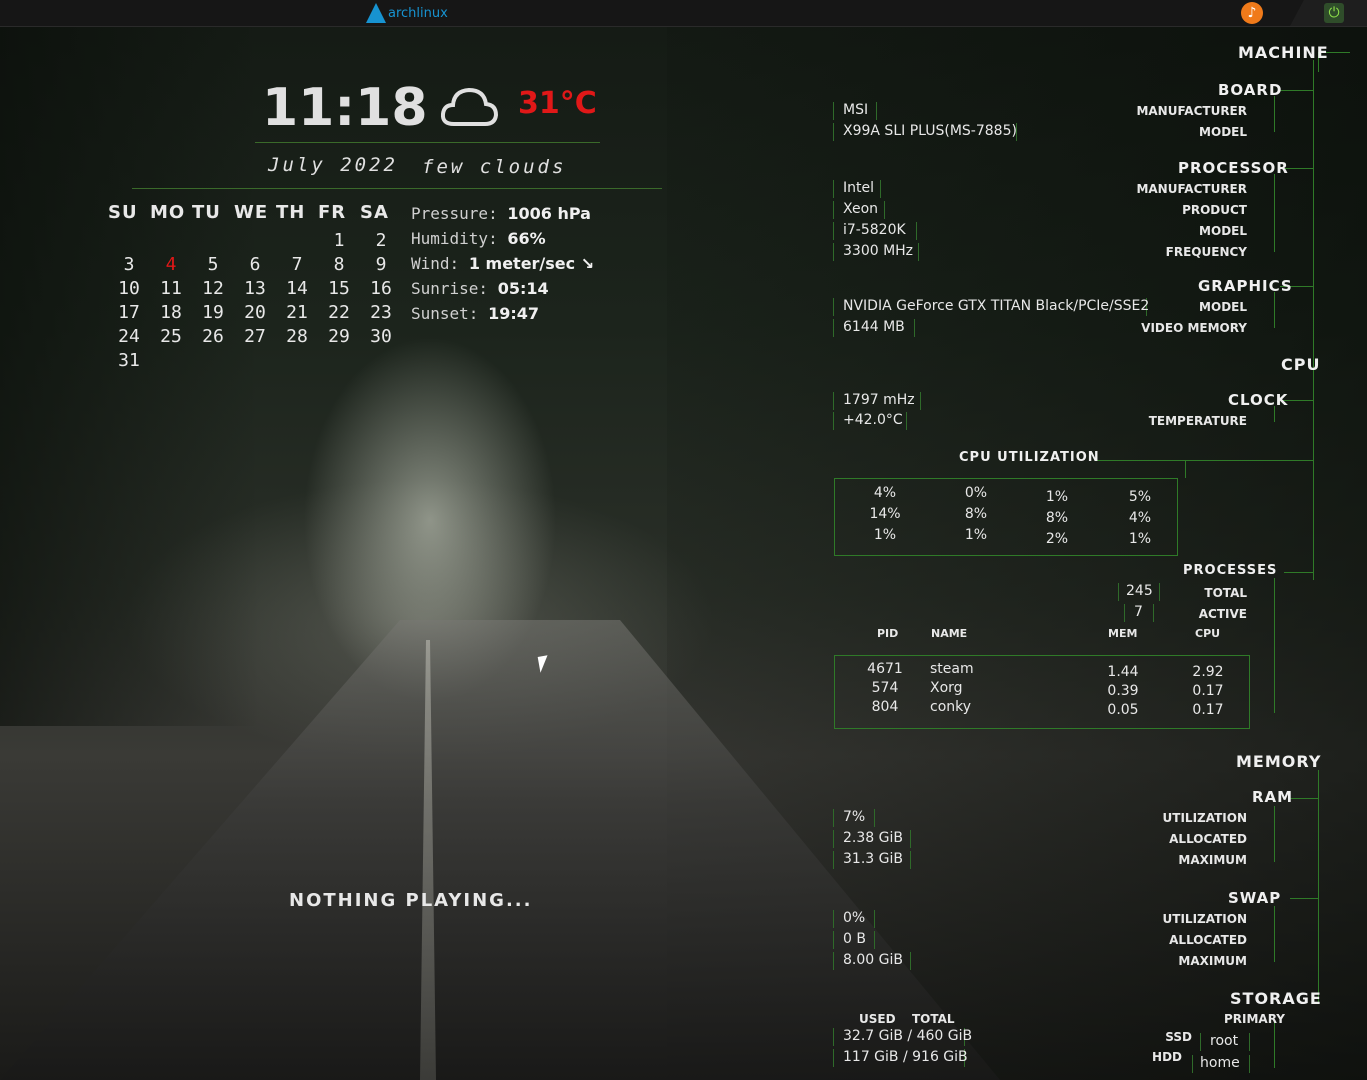 The height and width of the screenshot is (1080, 1367). I want to click on calendar-day: 28, so click(297, 336).